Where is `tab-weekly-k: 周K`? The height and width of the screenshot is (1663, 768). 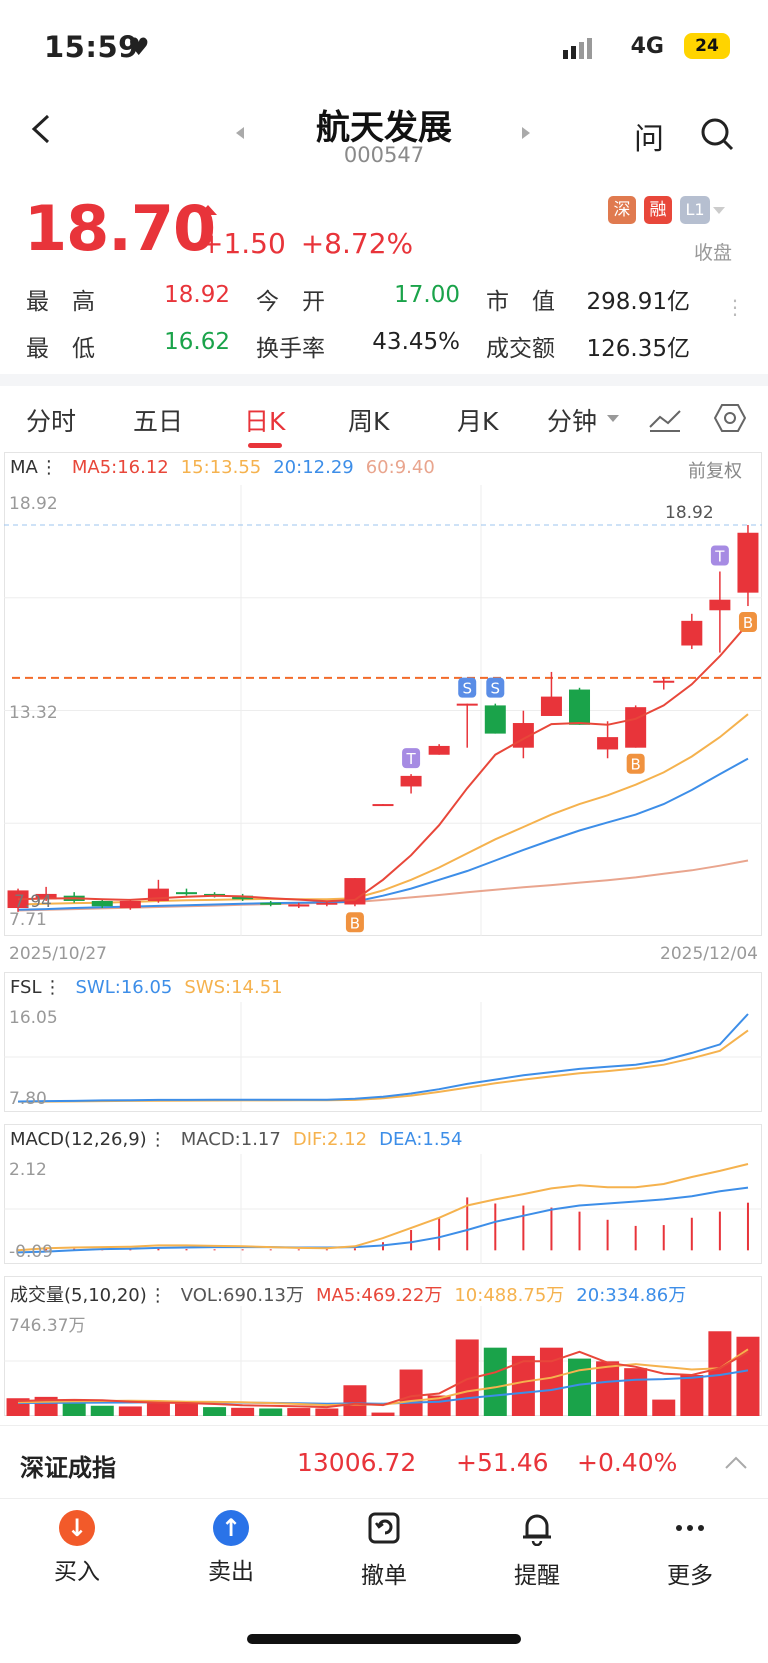
tab-weekly-k: 周K is located at coordinates (368, 420).